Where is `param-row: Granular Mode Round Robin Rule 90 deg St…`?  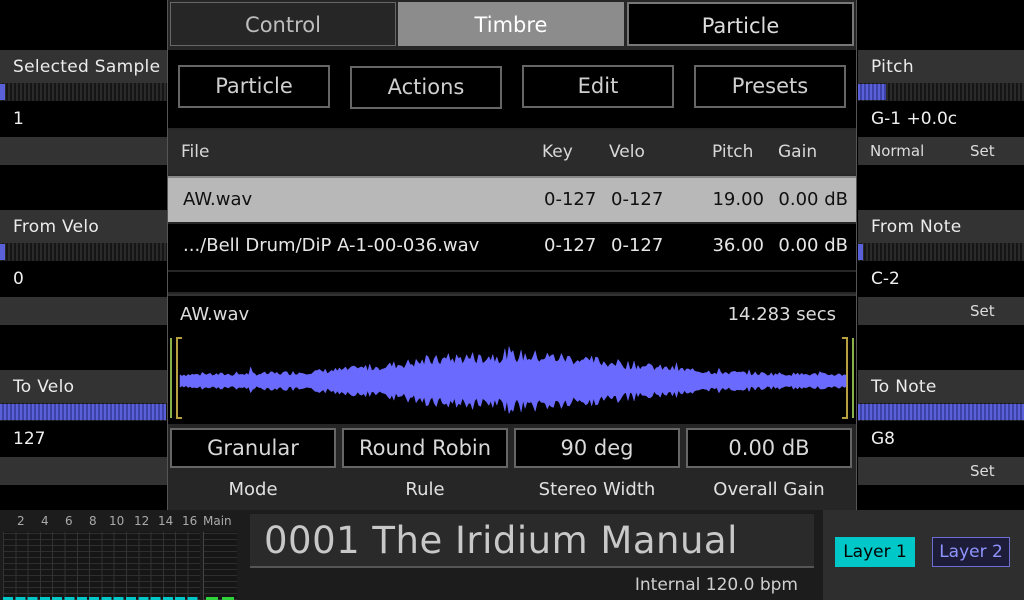
param-row: Granular Mode Round Robin Rule 90 deg St… is located at coordinates (512, 467).